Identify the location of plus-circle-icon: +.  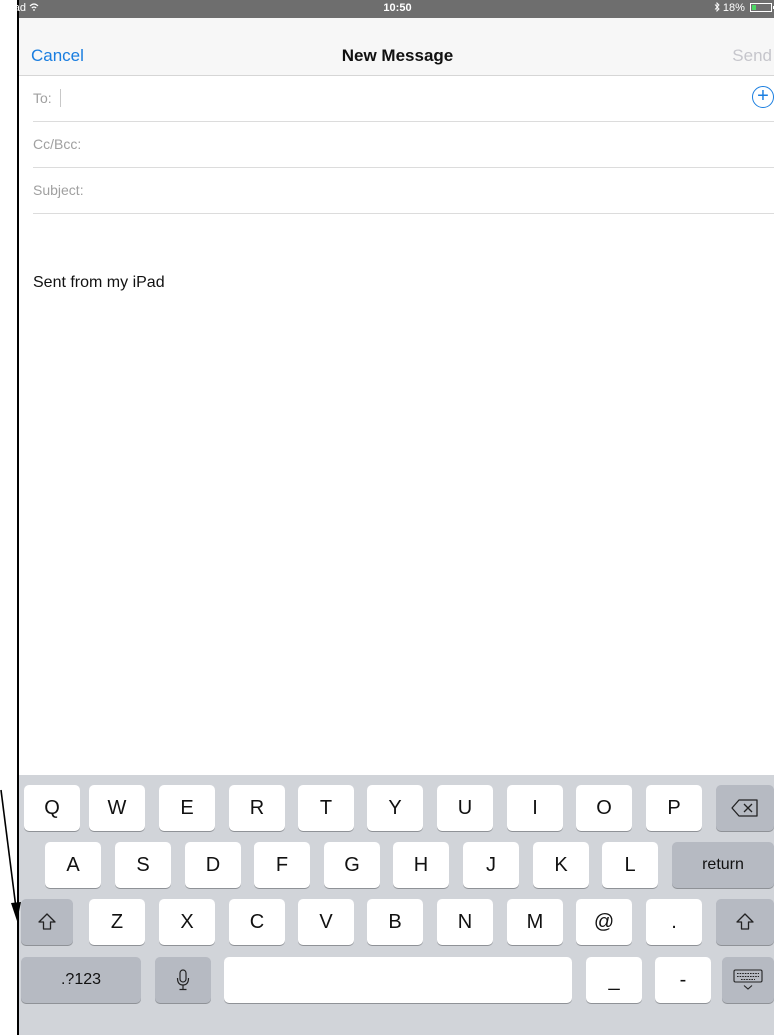
(763, 97).